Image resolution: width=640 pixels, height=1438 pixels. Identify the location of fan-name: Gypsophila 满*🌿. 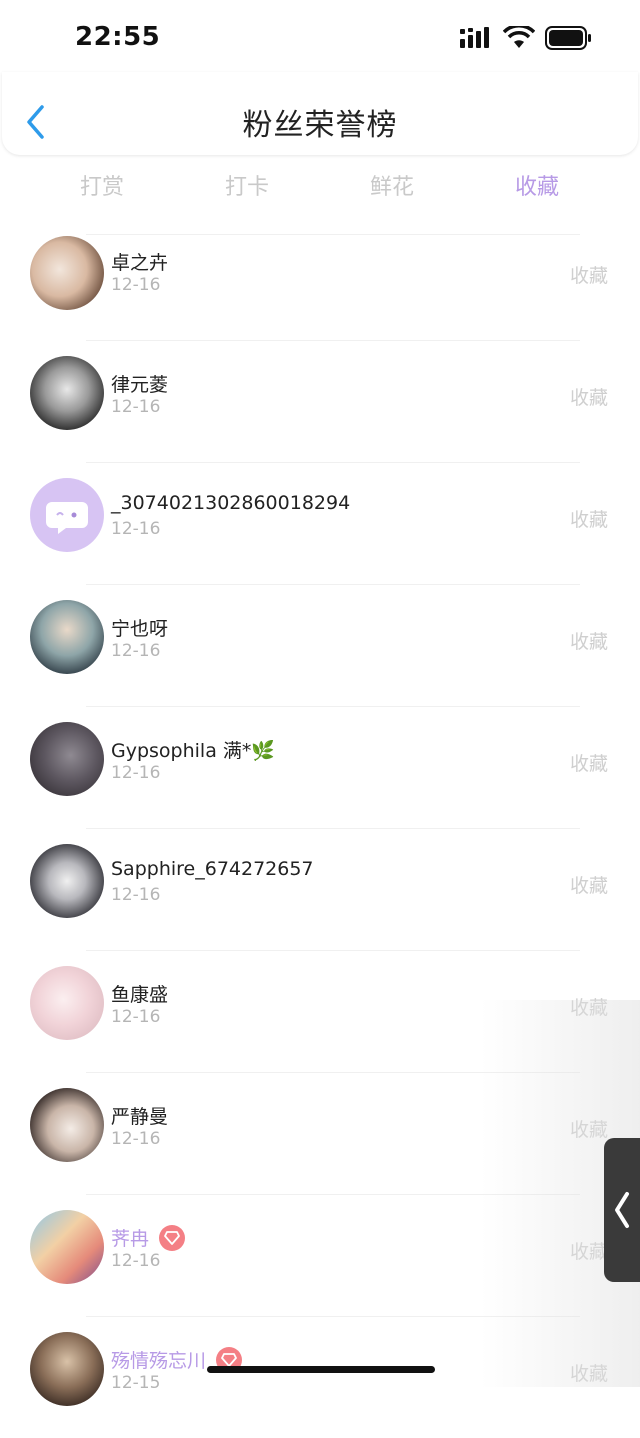
(193, 751).